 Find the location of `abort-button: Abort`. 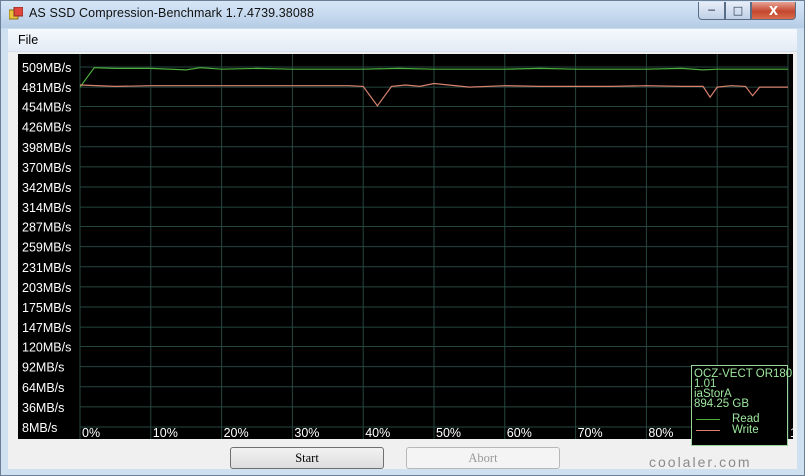

abort-button: Abort is located at coordinates (483, 458).